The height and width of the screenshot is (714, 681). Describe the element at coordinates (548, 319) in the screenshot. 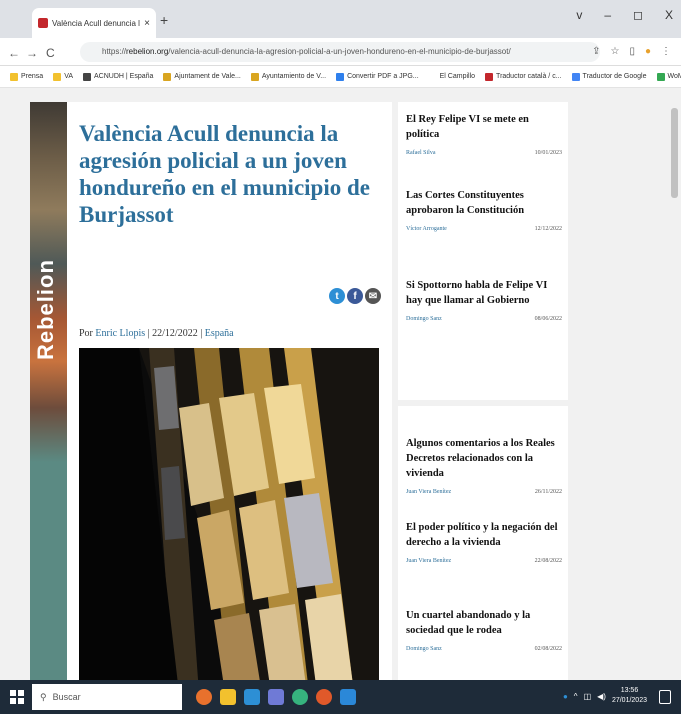

I see `sidebar-article-date: 08/06/2022` at that location.